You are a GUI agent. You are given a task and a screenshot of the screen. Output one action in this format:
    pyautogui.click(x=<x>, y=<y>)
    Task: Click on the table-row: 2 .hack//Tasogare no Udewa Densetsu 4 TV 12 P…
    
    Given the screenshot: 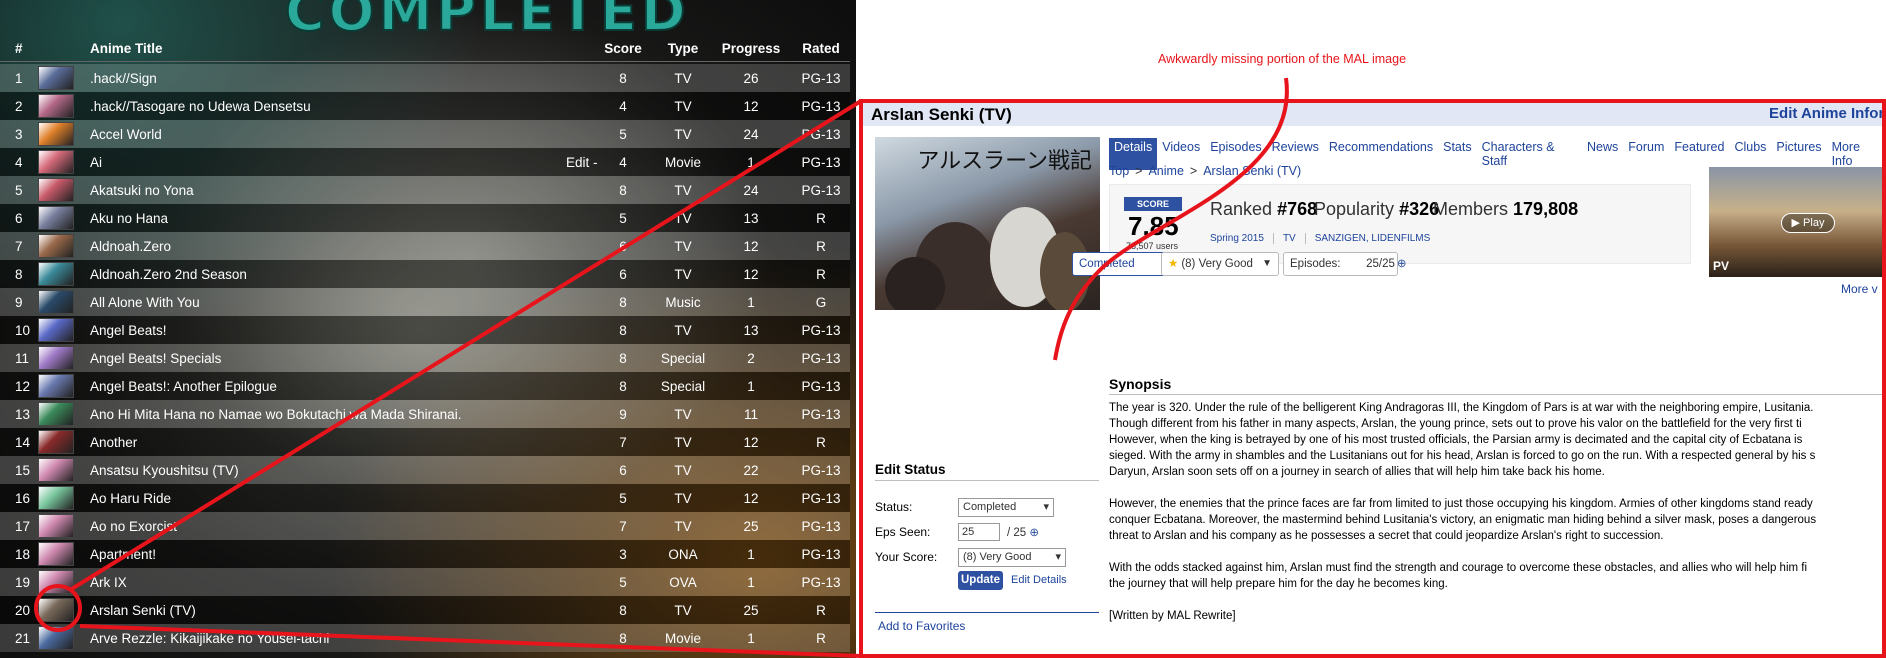 What is the action you would take?
    pyautogui.click(x=425, y=106)
    